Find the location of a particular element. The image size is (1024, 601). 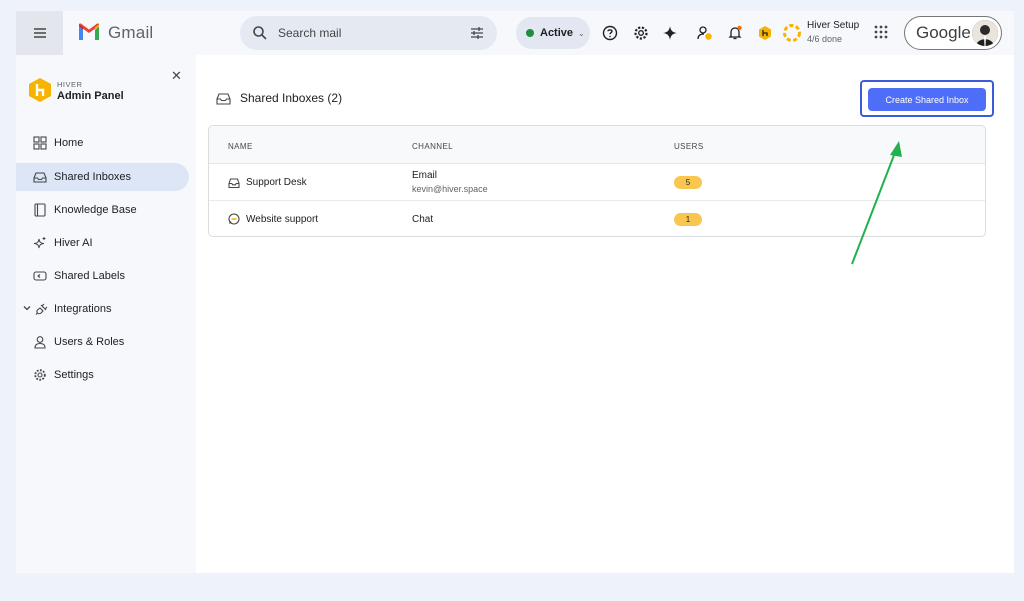

book-icon is located at coordinates (40, 210).